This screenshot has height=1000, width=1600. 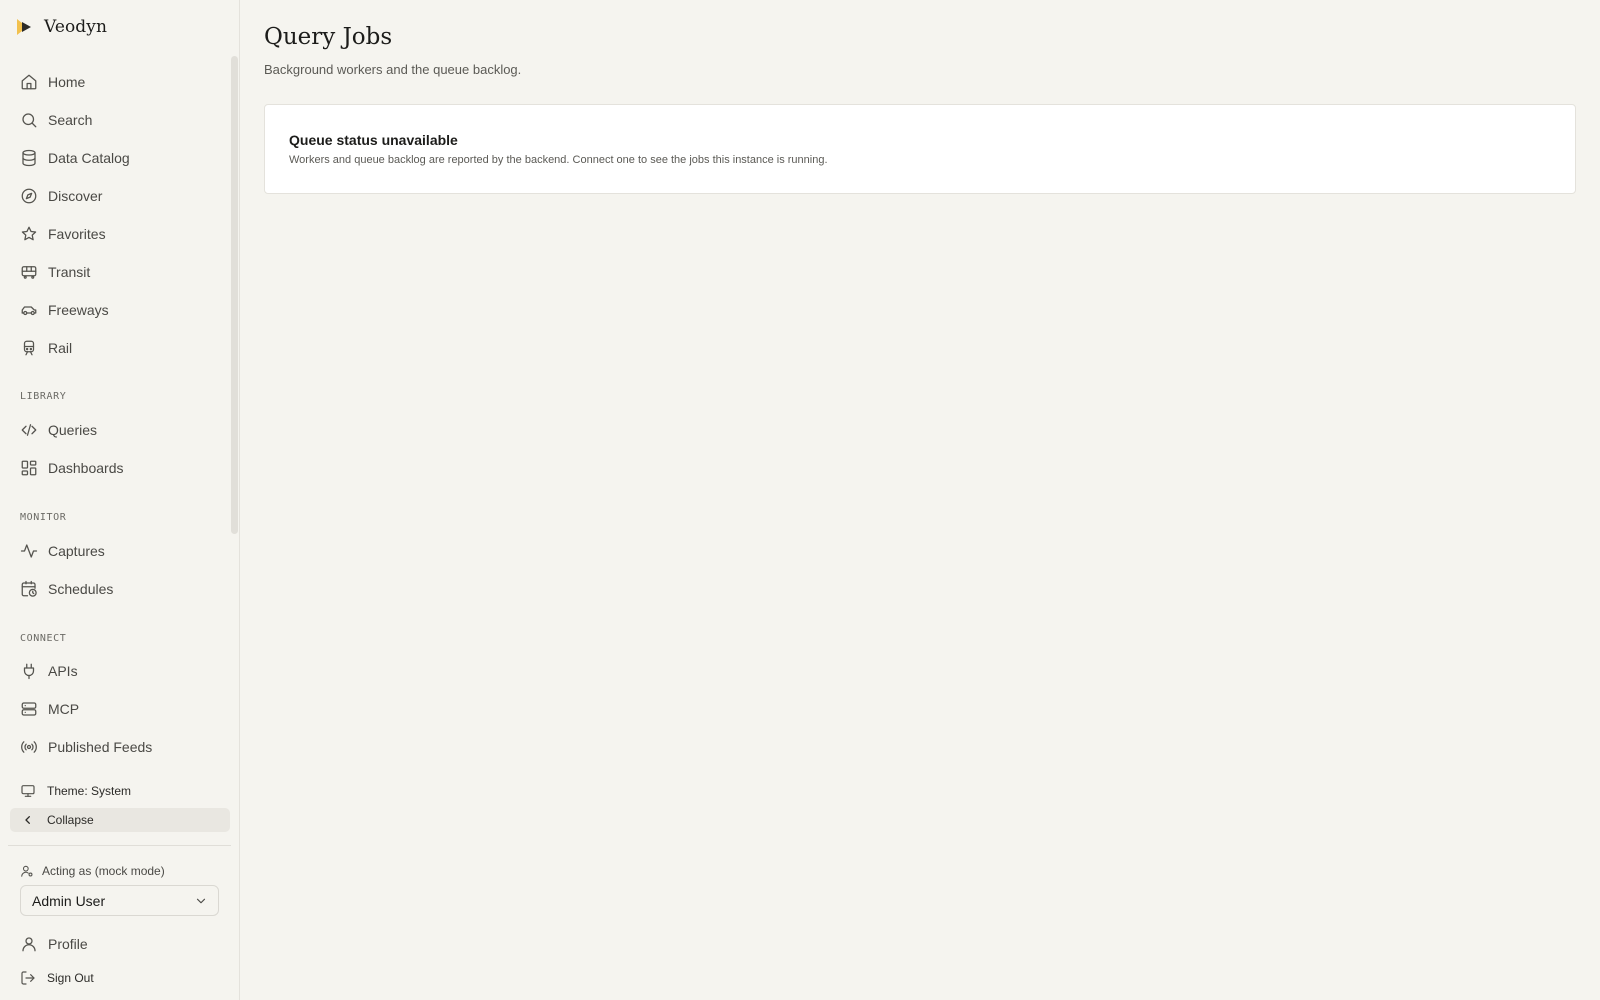 What do you see at coordinates (201, 901) in the screenshot?
I see `chevron-down-icon` at bounding box center [201, 901].